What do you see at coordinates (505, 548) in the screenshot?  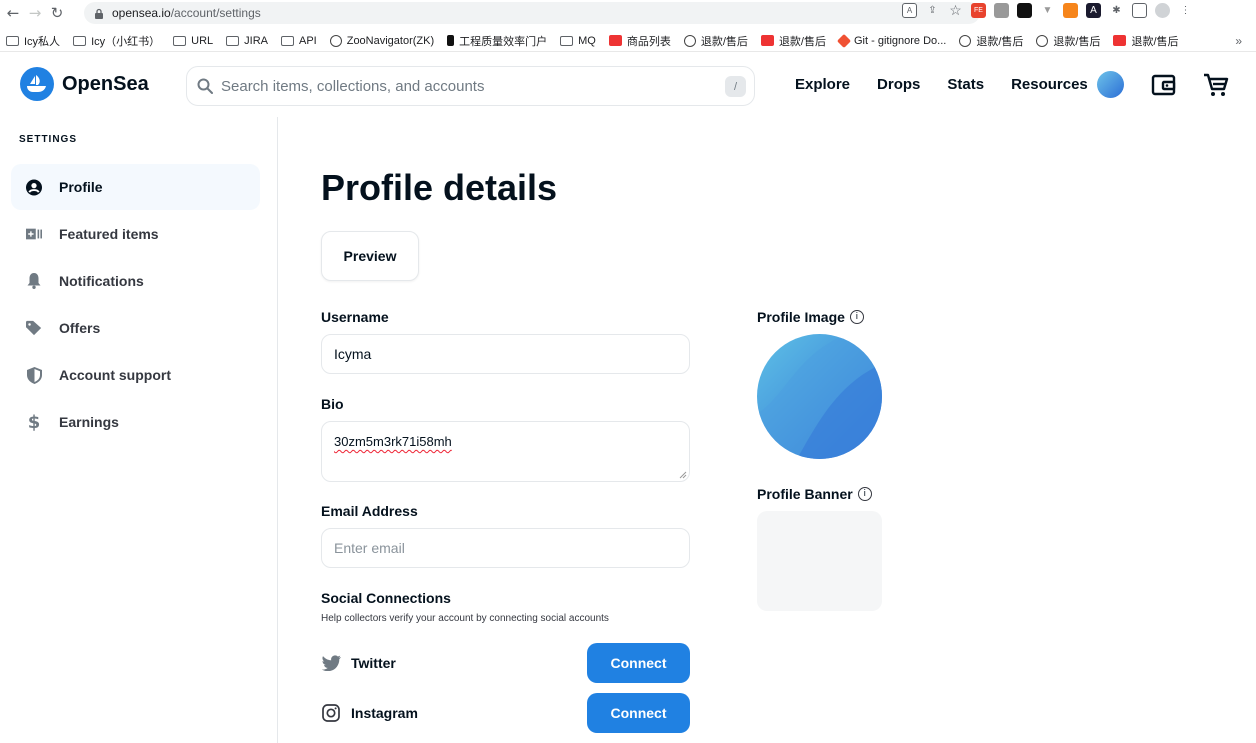 I see `email-field: Enter email` at bounding box center [505, 548].